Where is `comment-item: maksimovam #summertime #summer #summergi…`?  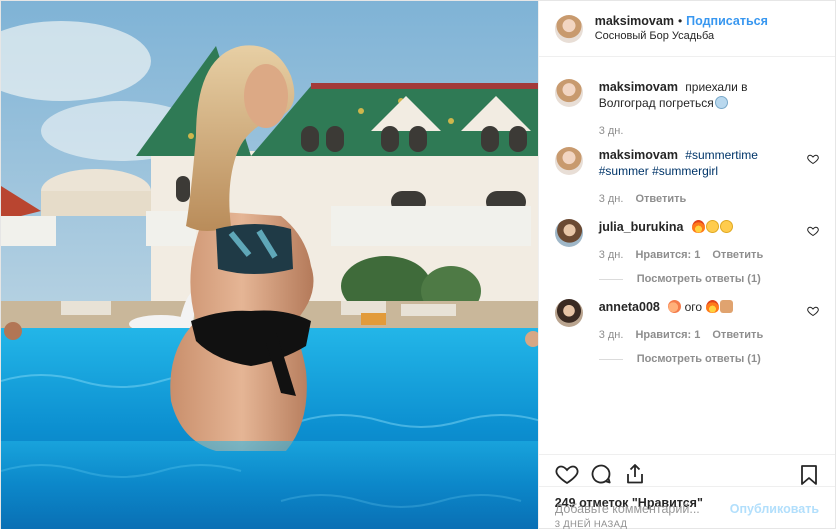
comment-item: maksimovam #summertime #summer #summergi… is located at coordinates (686, 176).